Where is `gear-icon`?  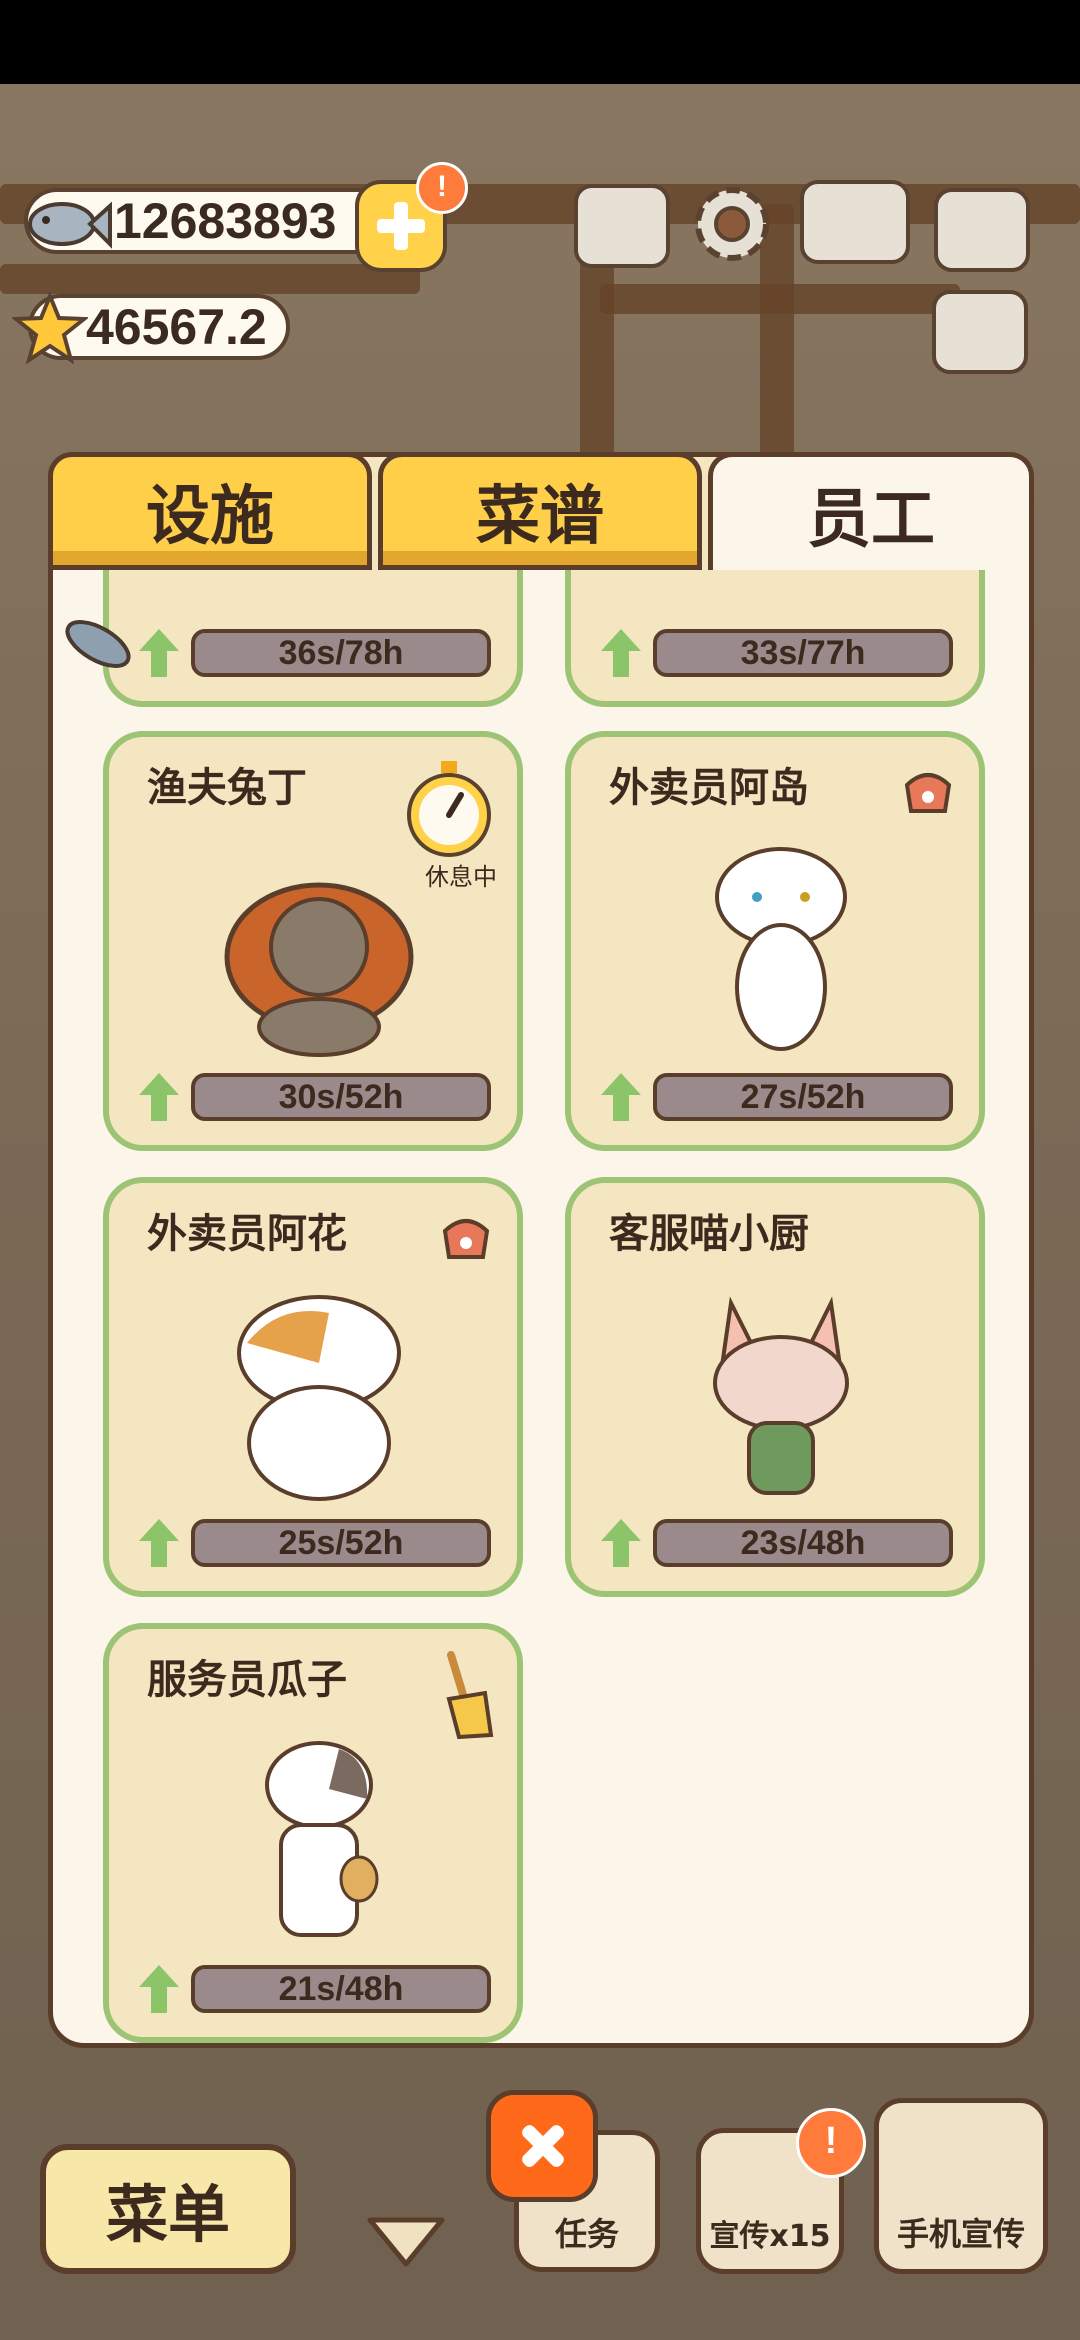
gear-icon is located at coordinates (732, 224).